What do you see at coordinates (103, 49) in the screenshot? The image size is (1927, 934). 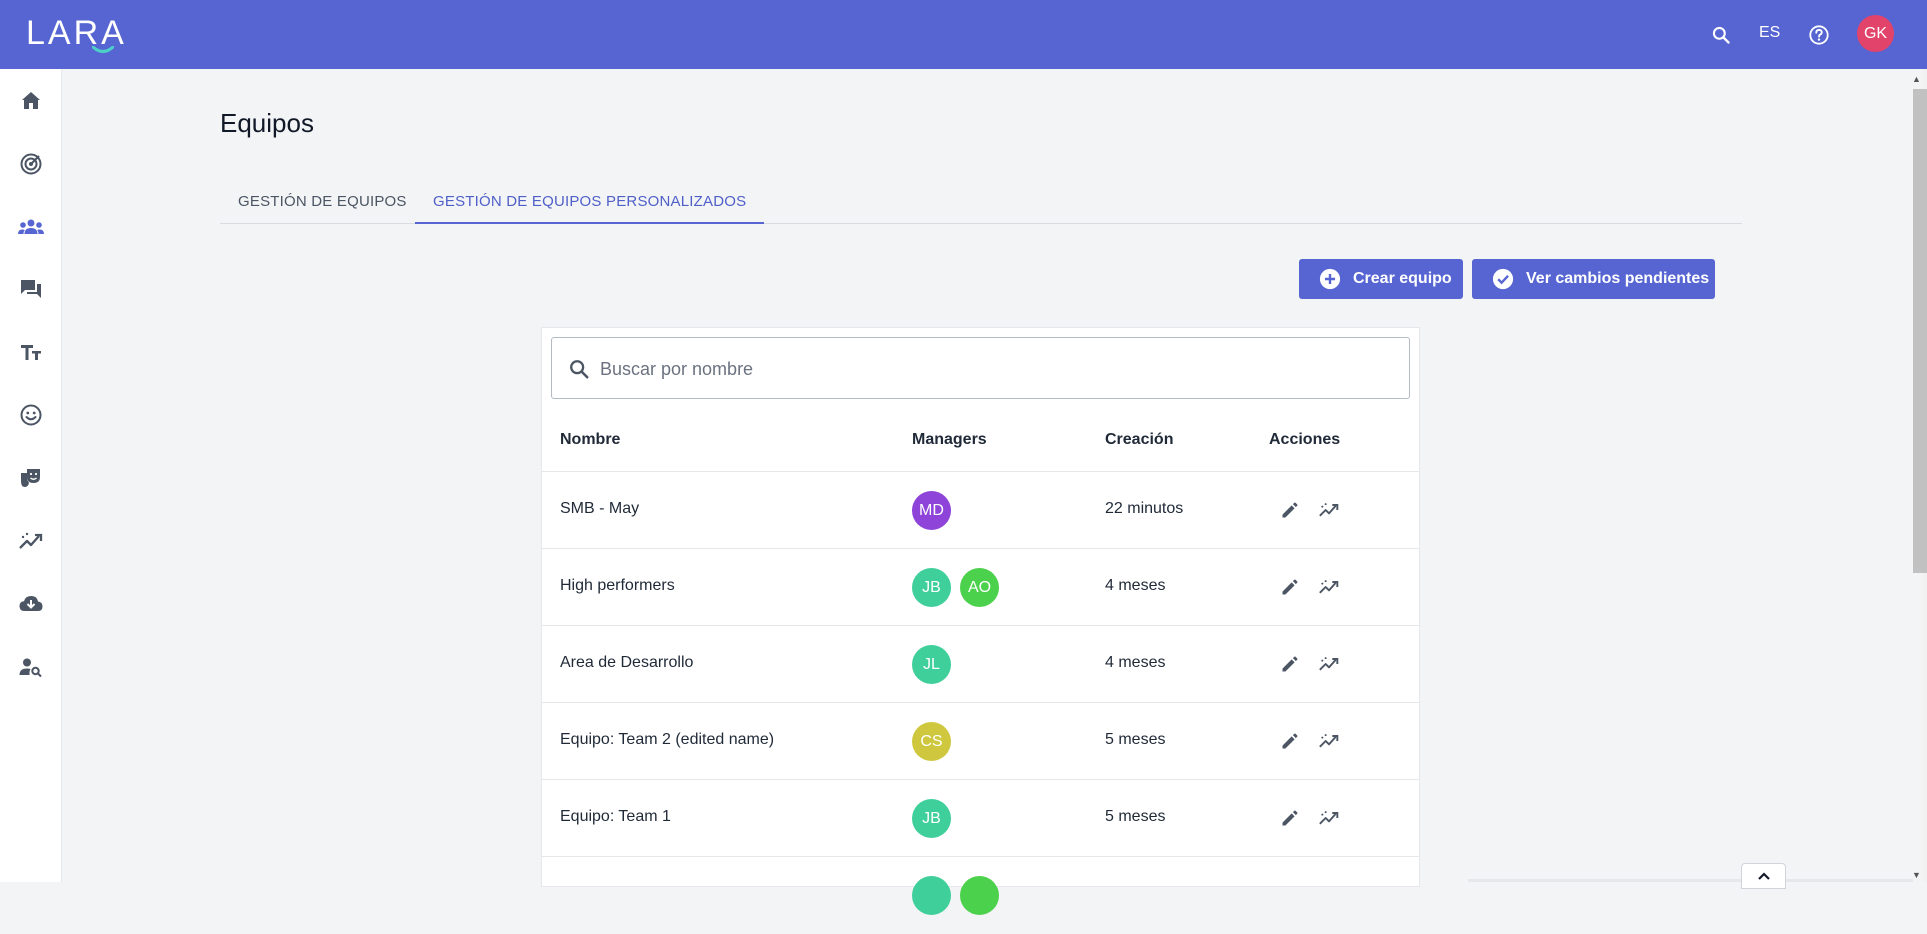 I see `logo-smile-icon` at bounding box center [103, 49].